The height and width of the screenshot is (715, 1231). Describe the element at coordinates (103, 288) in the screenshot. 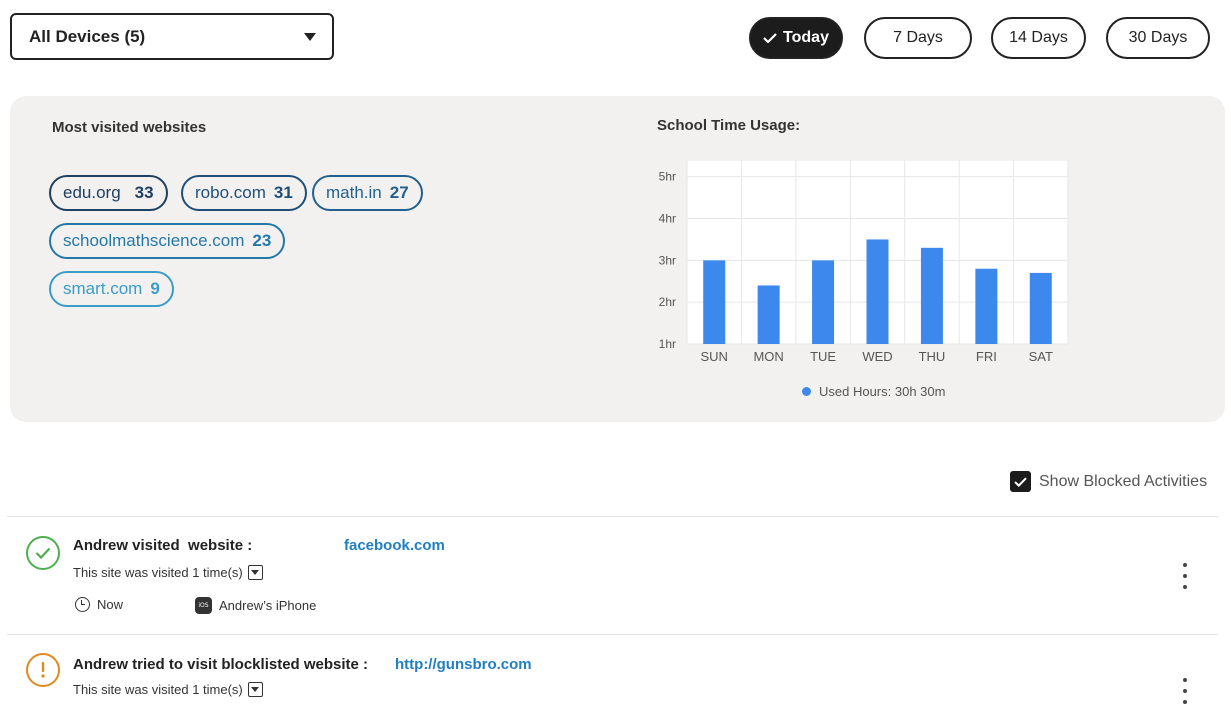

I see `website-domain: smart.com` at that location.